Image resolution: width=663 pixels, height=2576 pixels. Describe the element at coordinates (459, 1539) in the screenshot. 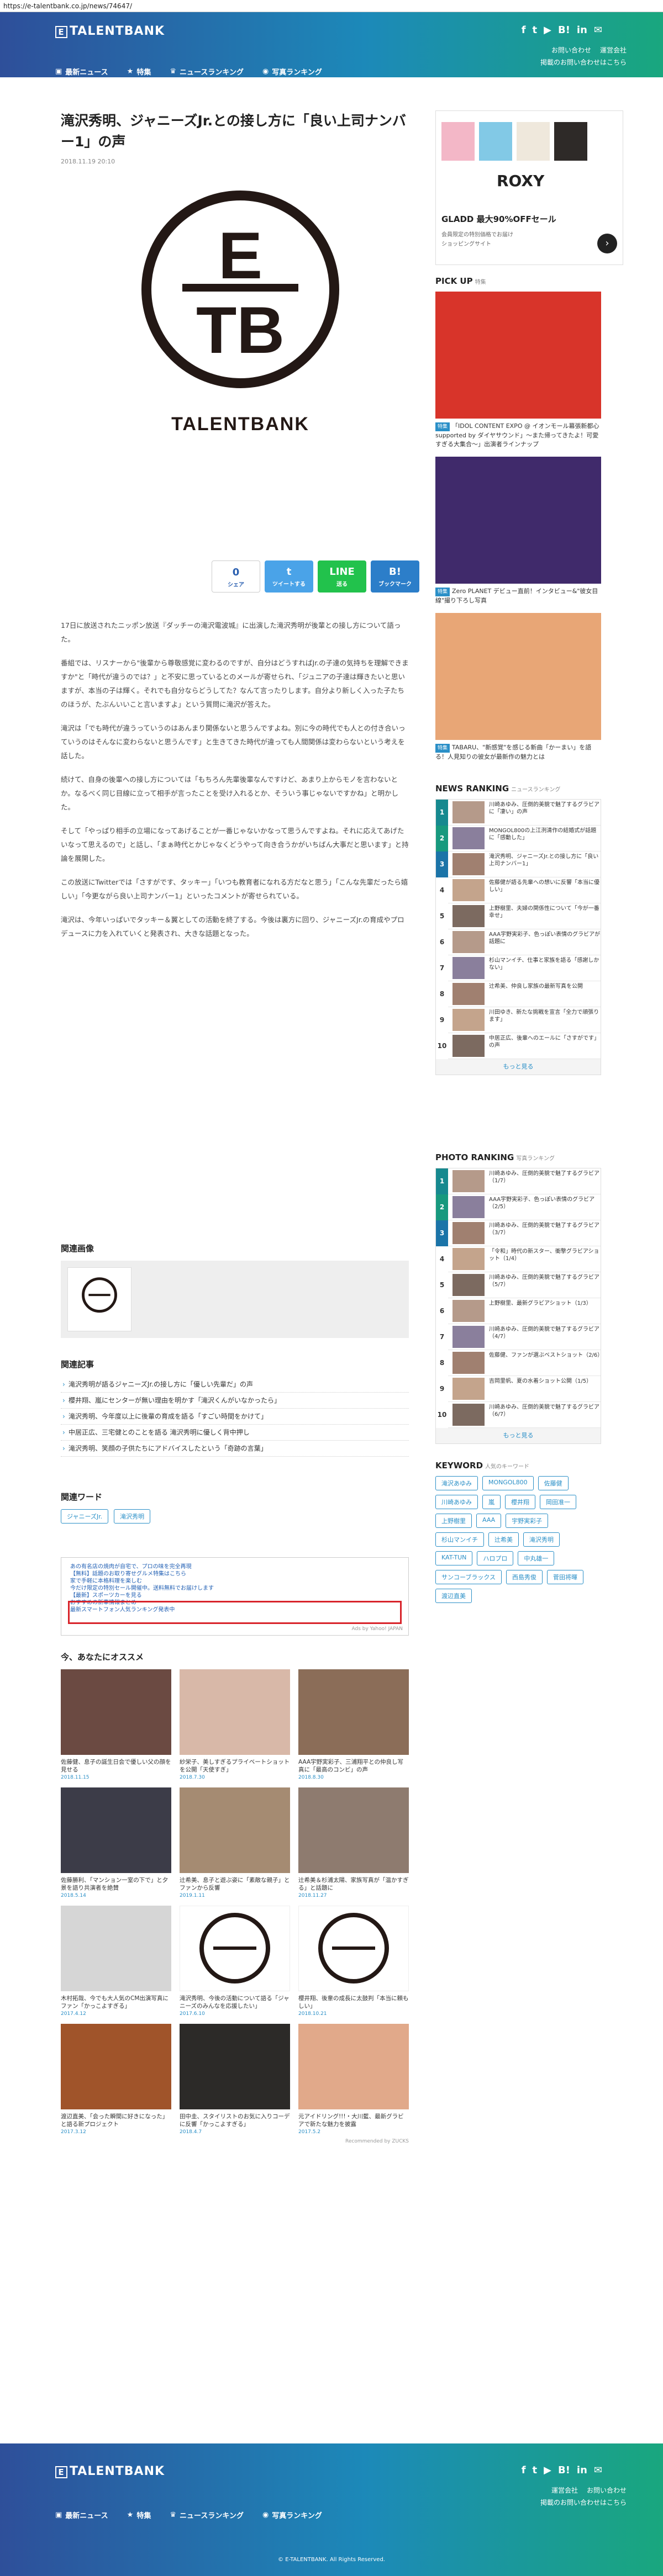

I see `keyword-tag: 杉山マンイチ` at that location.